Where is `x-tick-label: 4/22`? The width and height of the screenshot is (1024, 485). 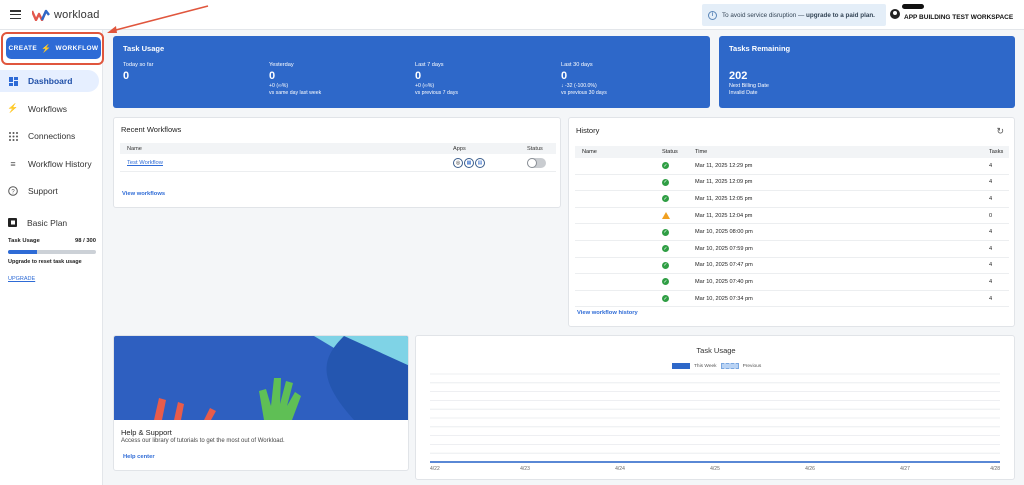
x-tick-label: 4/22 is located at coordinates (435, 469).